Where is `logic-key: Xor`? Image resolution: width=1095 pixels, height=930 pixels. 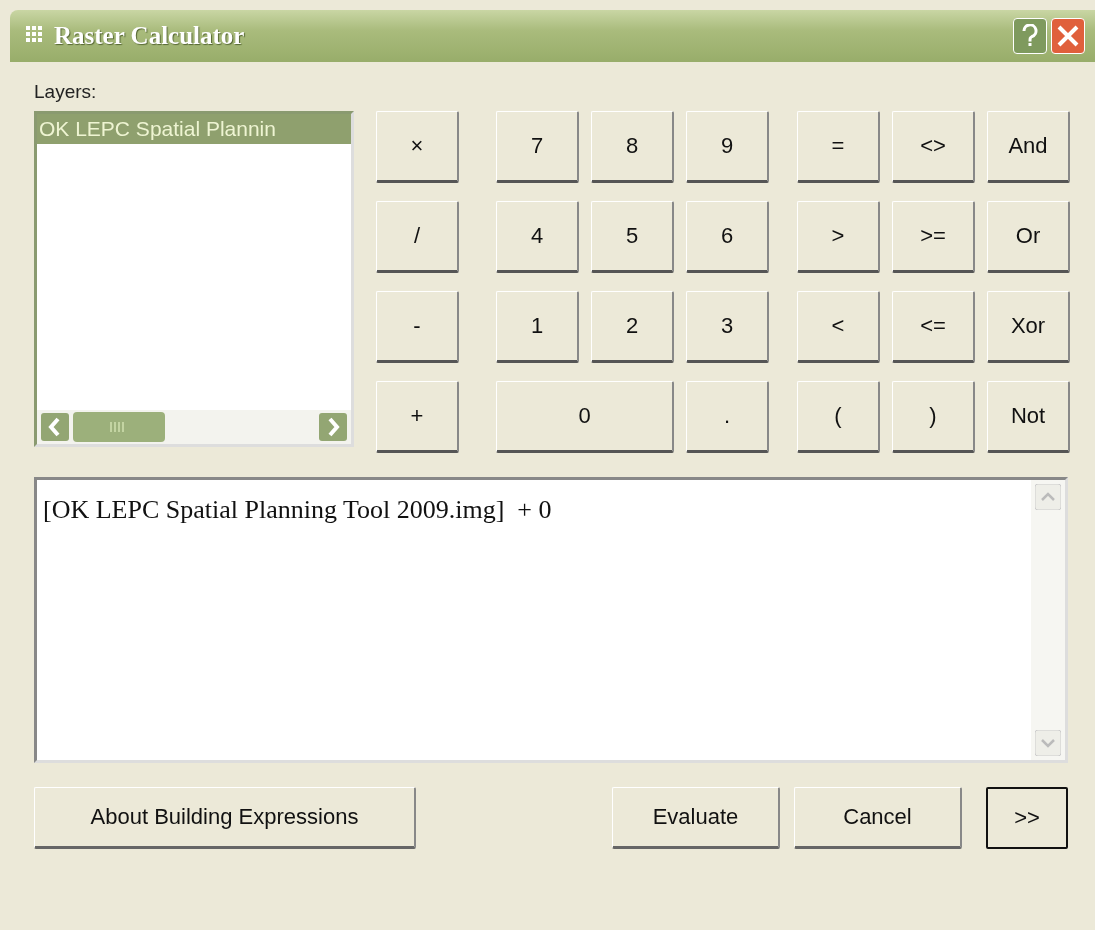
logic-key: Xor is located at coordinates (1028, 326).